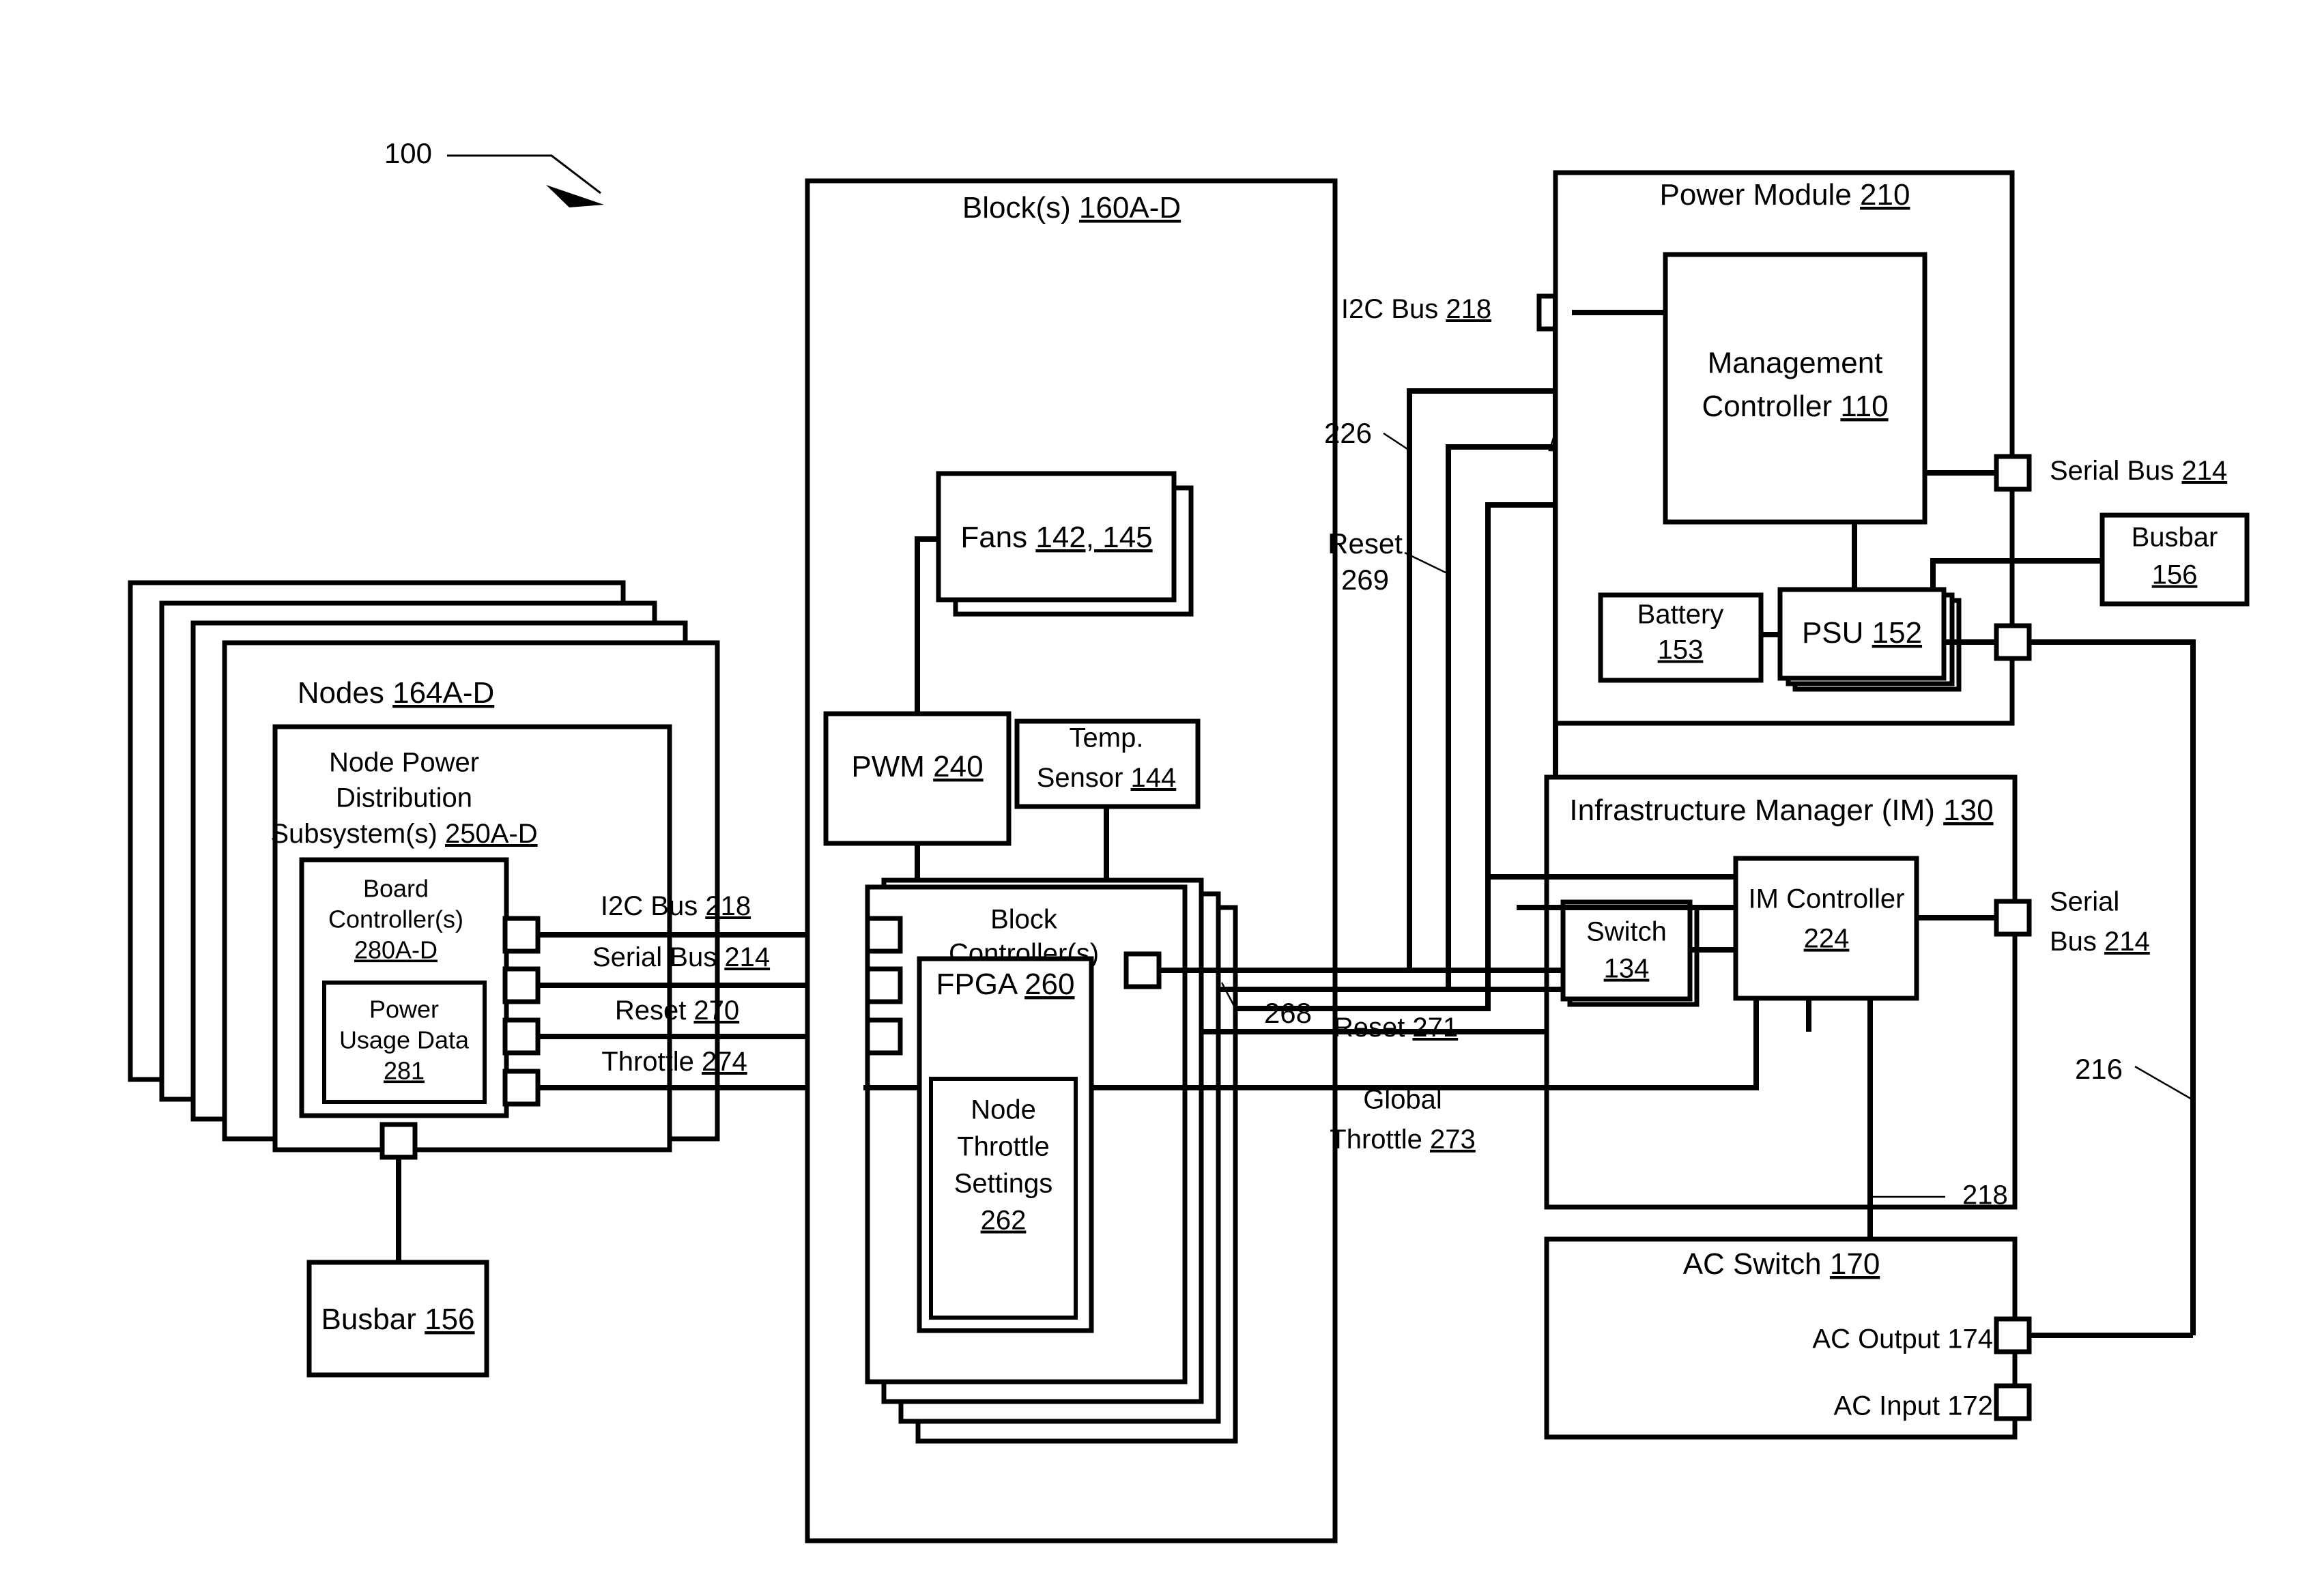  Describe the element at coordinates (1402, 1140) in the screenshot. I see `label-global-throttle-273-line2: Throttle 273` at that location.